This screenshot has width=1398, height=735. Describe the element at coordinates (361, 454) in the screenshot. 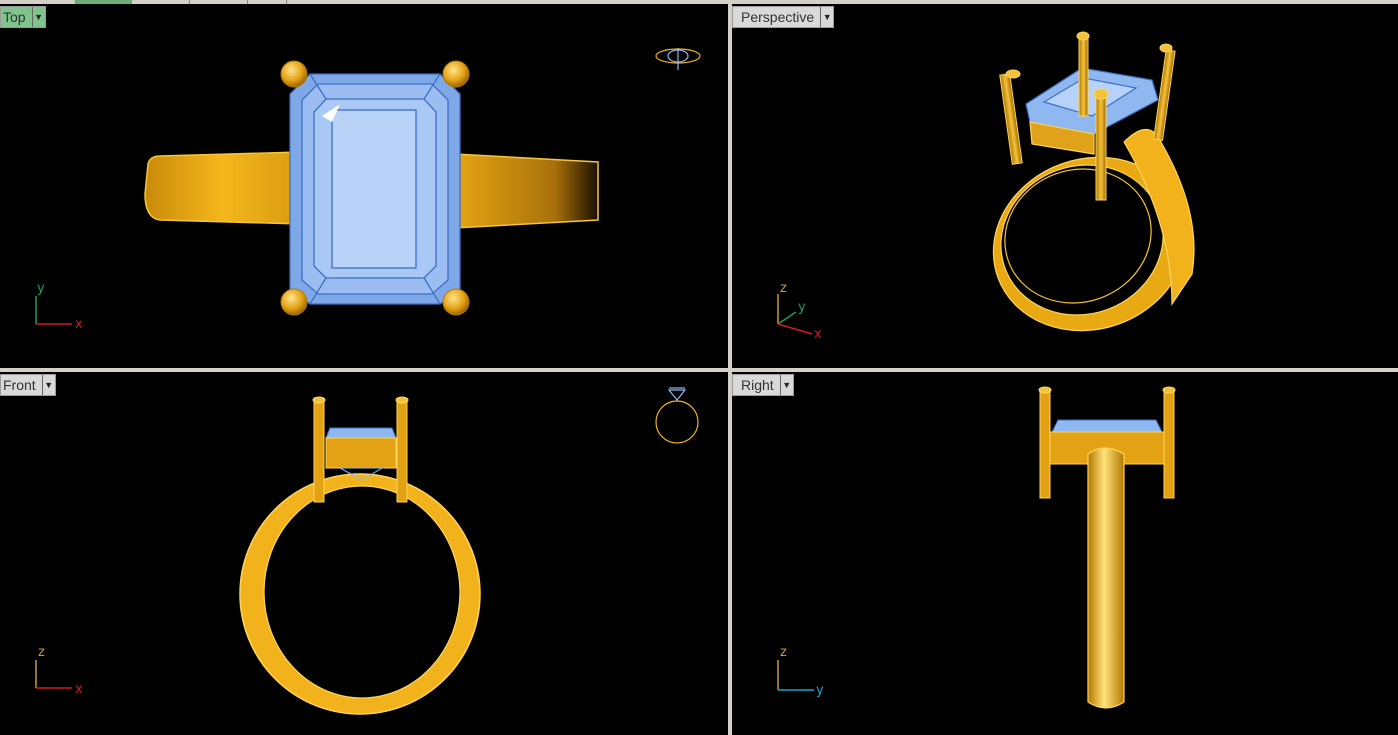

I see `gemstone-front` at that location.